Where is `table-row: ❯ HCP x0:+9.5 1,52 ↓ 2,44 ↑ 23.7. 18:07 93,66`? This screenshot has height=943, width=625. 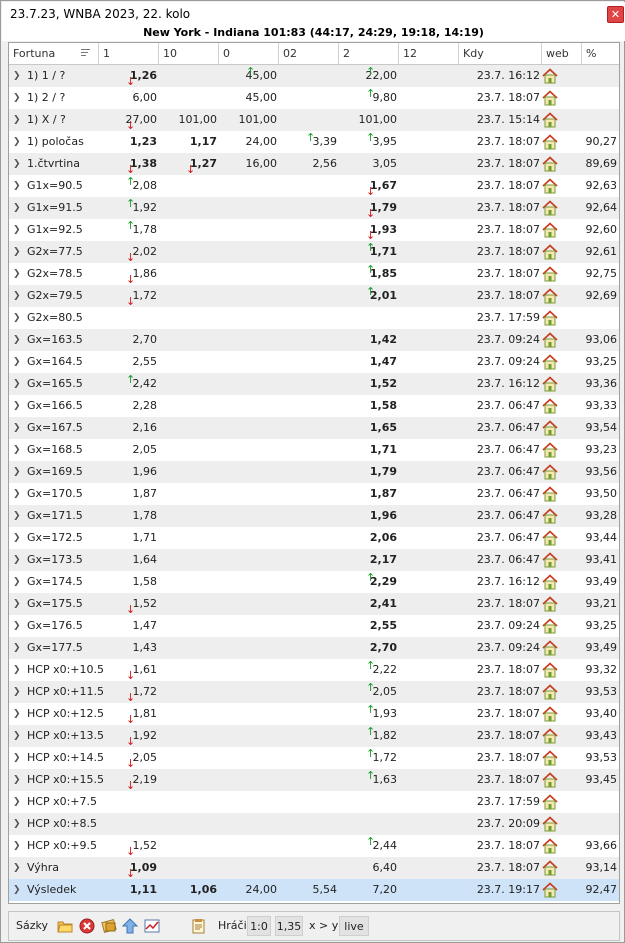
table-row: ❯ HCP x0:+9.5 1,52 ↓ 2,44 ↑ 23.7. 18:07 93,66 is located at coordinates (314, 846).